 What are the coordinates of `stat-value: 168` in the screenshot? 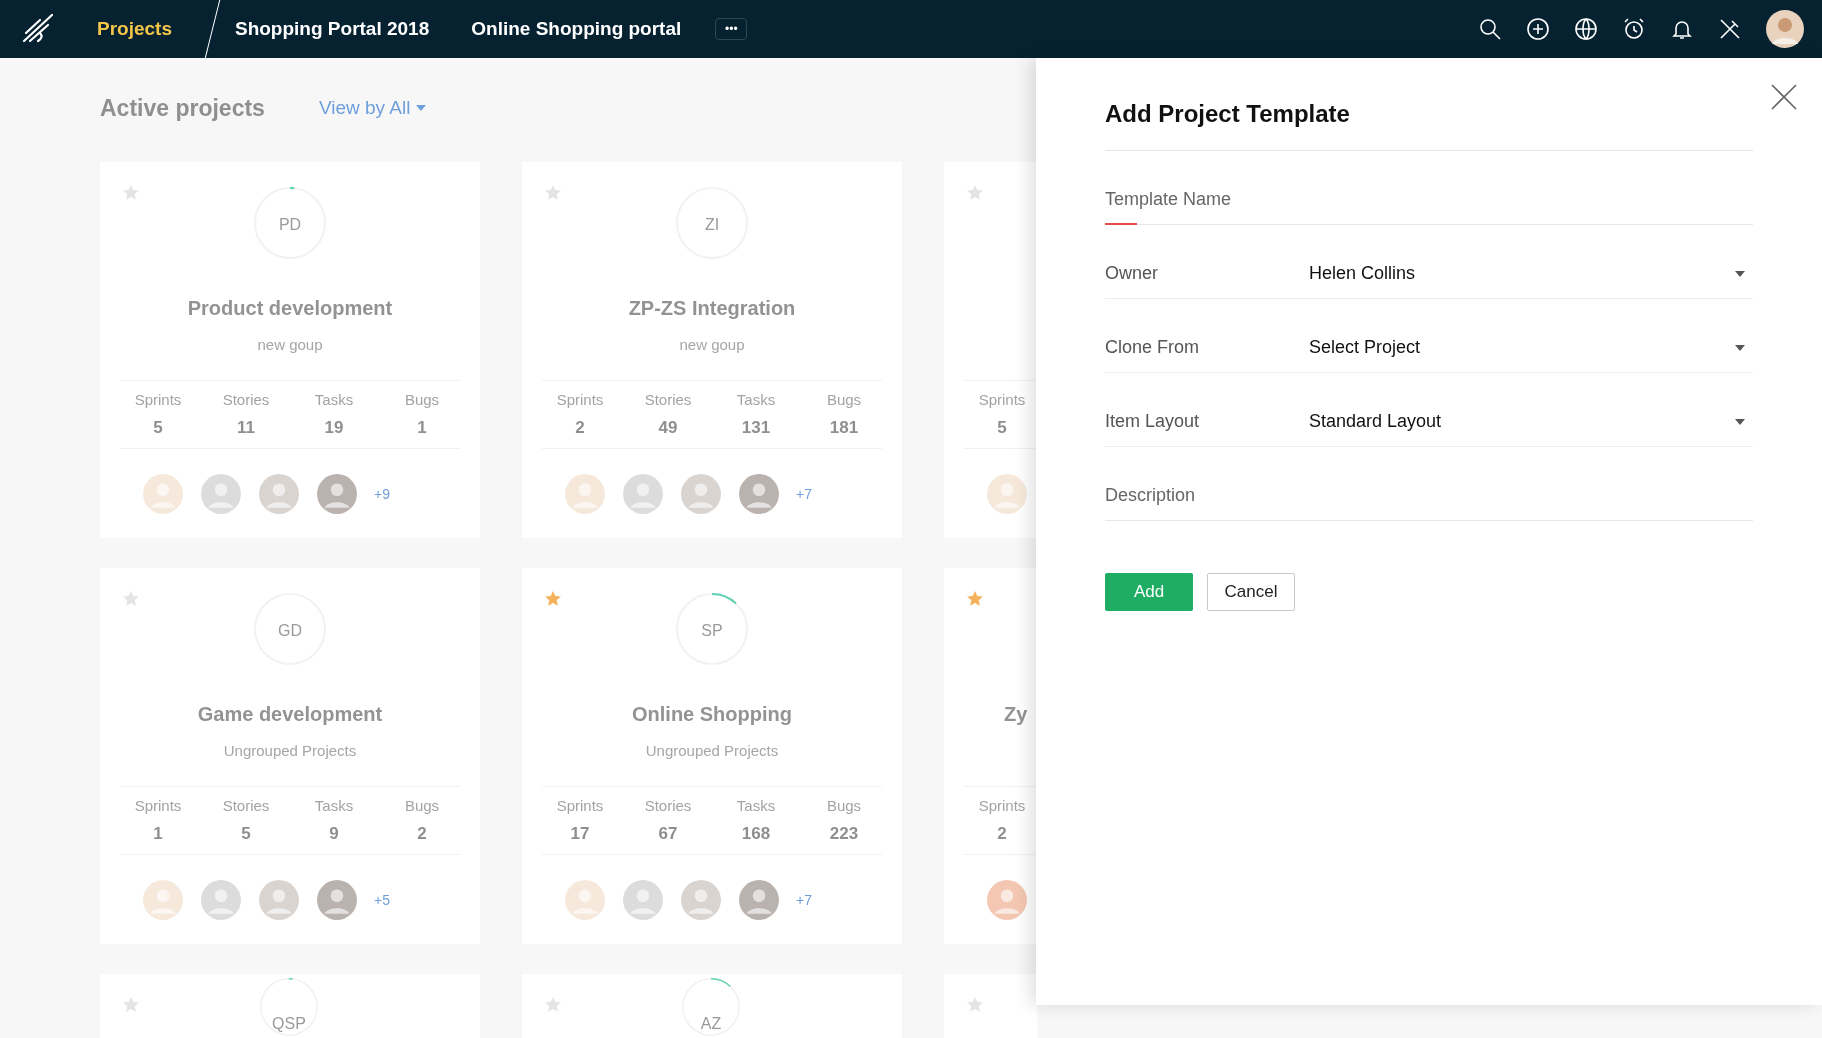 It's located at (756, 833).